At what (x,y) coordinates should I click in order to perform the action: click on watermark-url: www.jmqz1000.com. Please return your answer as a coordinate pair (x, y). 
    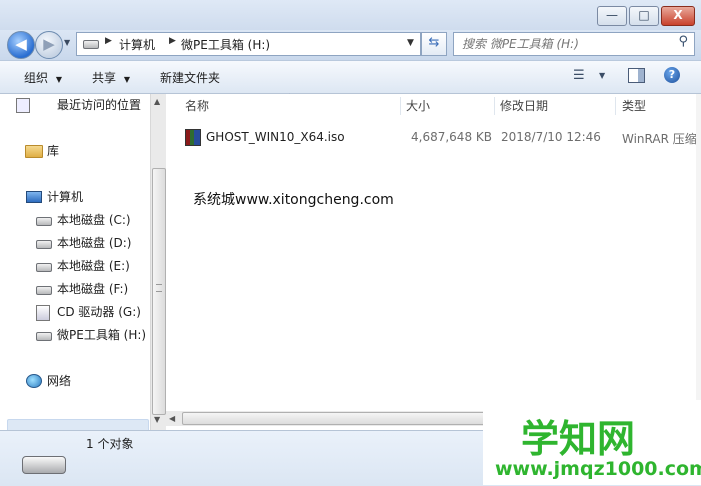
    Looking at the image, I should click on (598, 469).